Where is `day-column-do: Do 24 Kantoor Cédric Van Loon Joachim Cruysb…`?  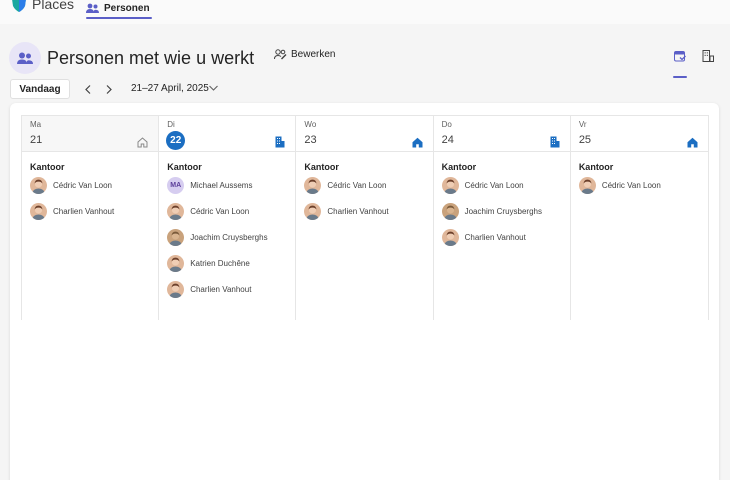
day-column-do: Do 24 Kantoor Cédric Van Loon Joachim Cruysb… is located at coordinates (502, 218).